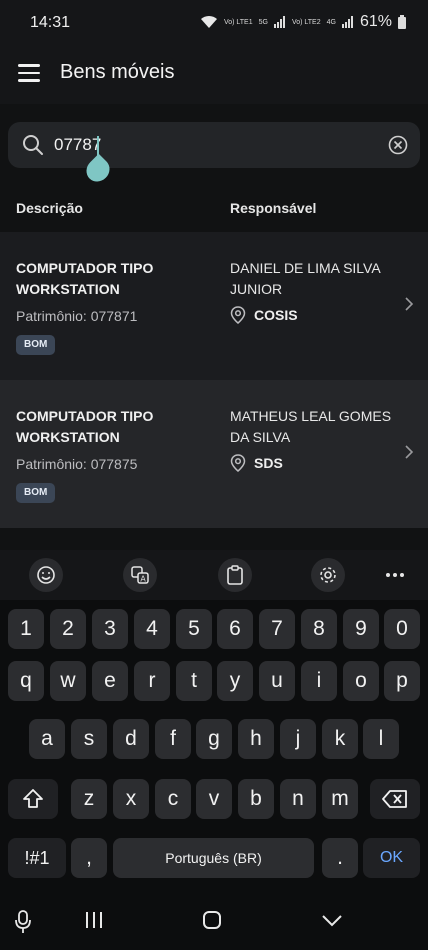 This screenshot has width=428, height=950. Describe the element at coordinates (319, 629) in the screenshot. I see `key-8: 8` at that location.